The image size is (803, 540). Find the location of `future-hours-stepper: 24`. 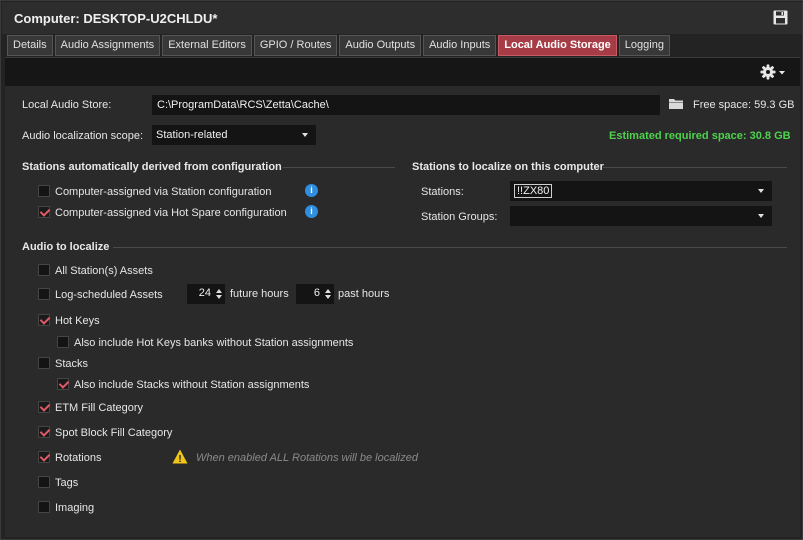

future-hours-stepper: 24 is located at coordinates (206, 294).